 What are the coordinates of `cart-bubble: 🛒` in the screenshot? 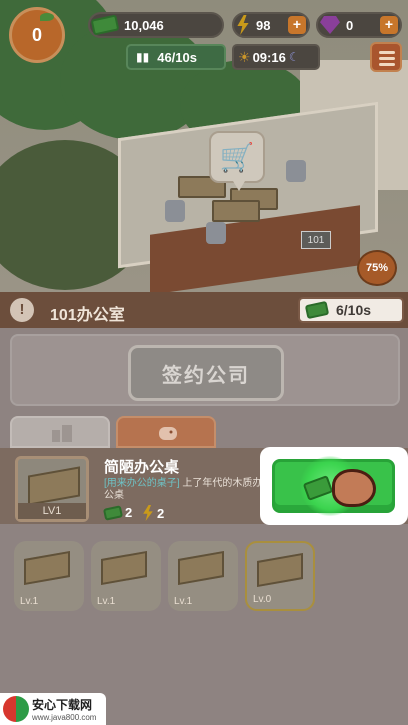 It's located at (237, 161).